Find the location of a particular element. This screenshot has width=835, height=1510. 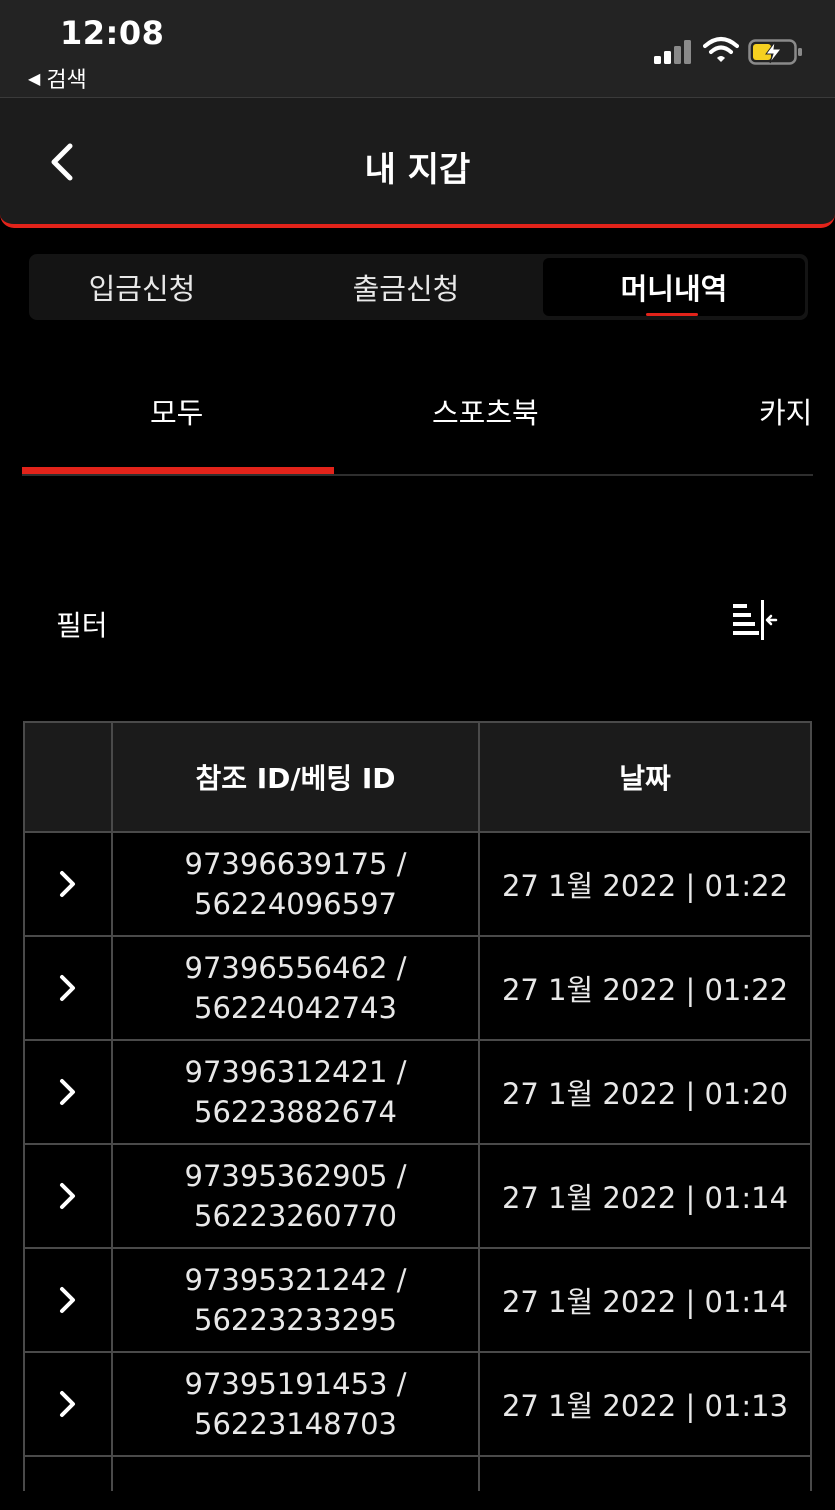

segment-selected-underline is located at coordinates (672, 314).